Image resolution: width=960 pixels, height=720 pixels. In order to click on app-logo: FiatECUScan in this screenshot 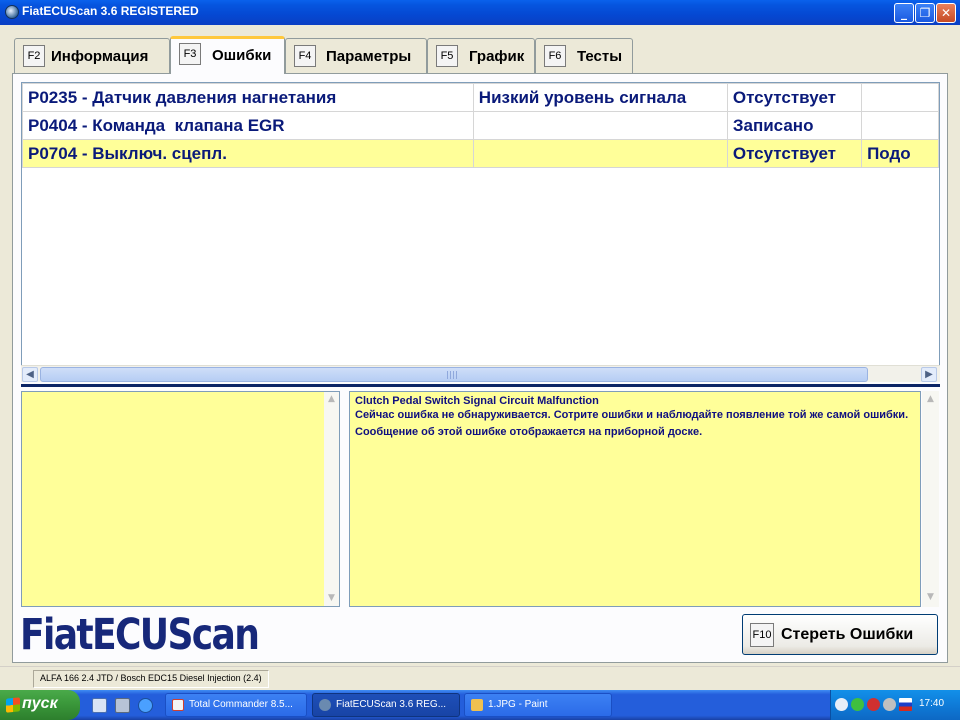, I will do `click(140, 635)`.